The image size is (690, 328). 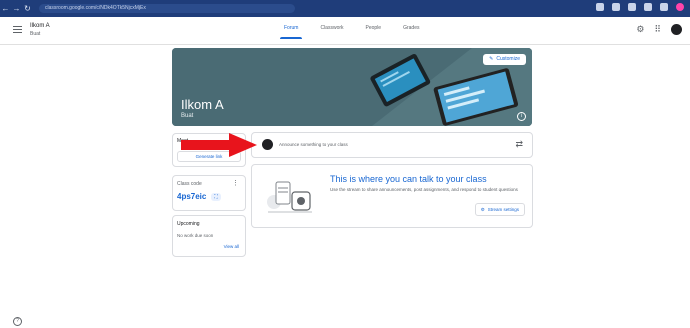 I want to click on hamburger-menu-icon, so click(x=17, y=30).